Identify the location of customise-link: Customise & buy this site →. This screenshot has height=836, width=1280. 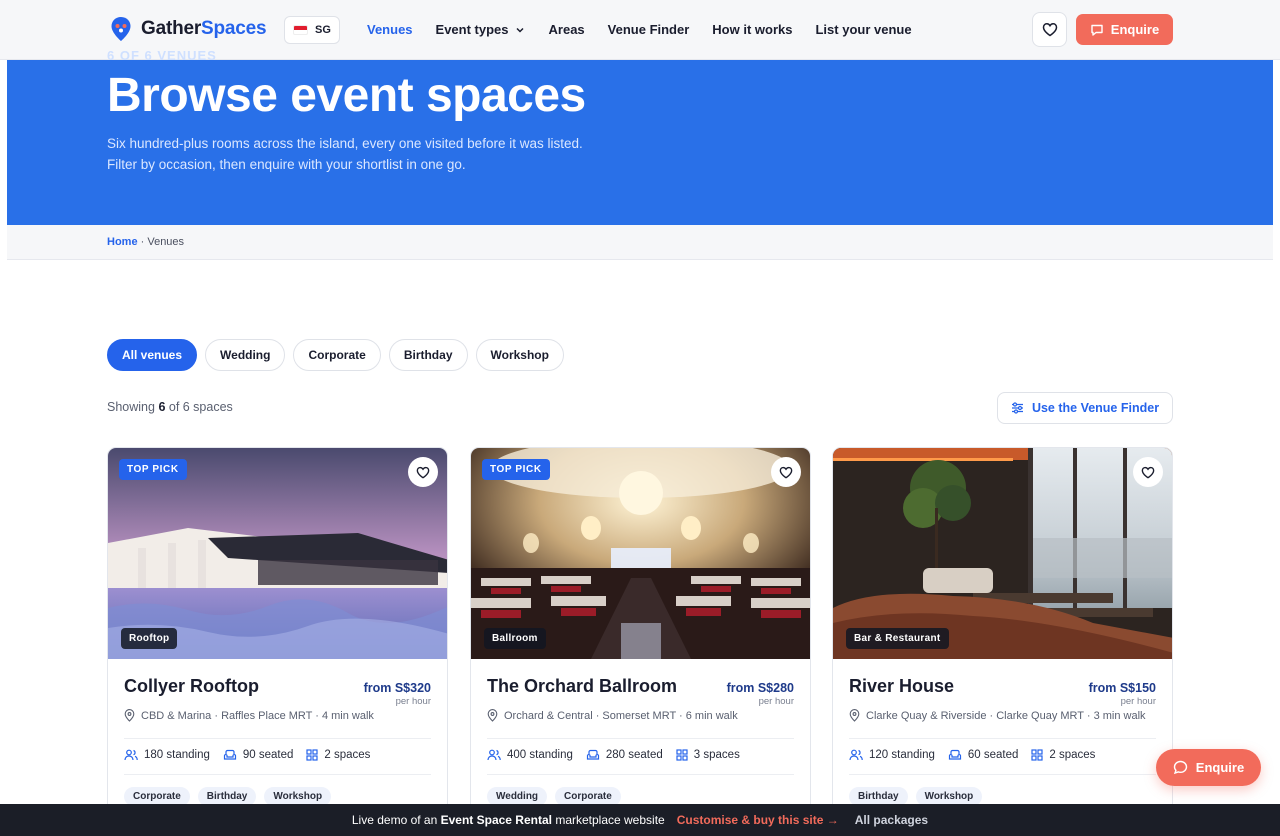
(758, 820).